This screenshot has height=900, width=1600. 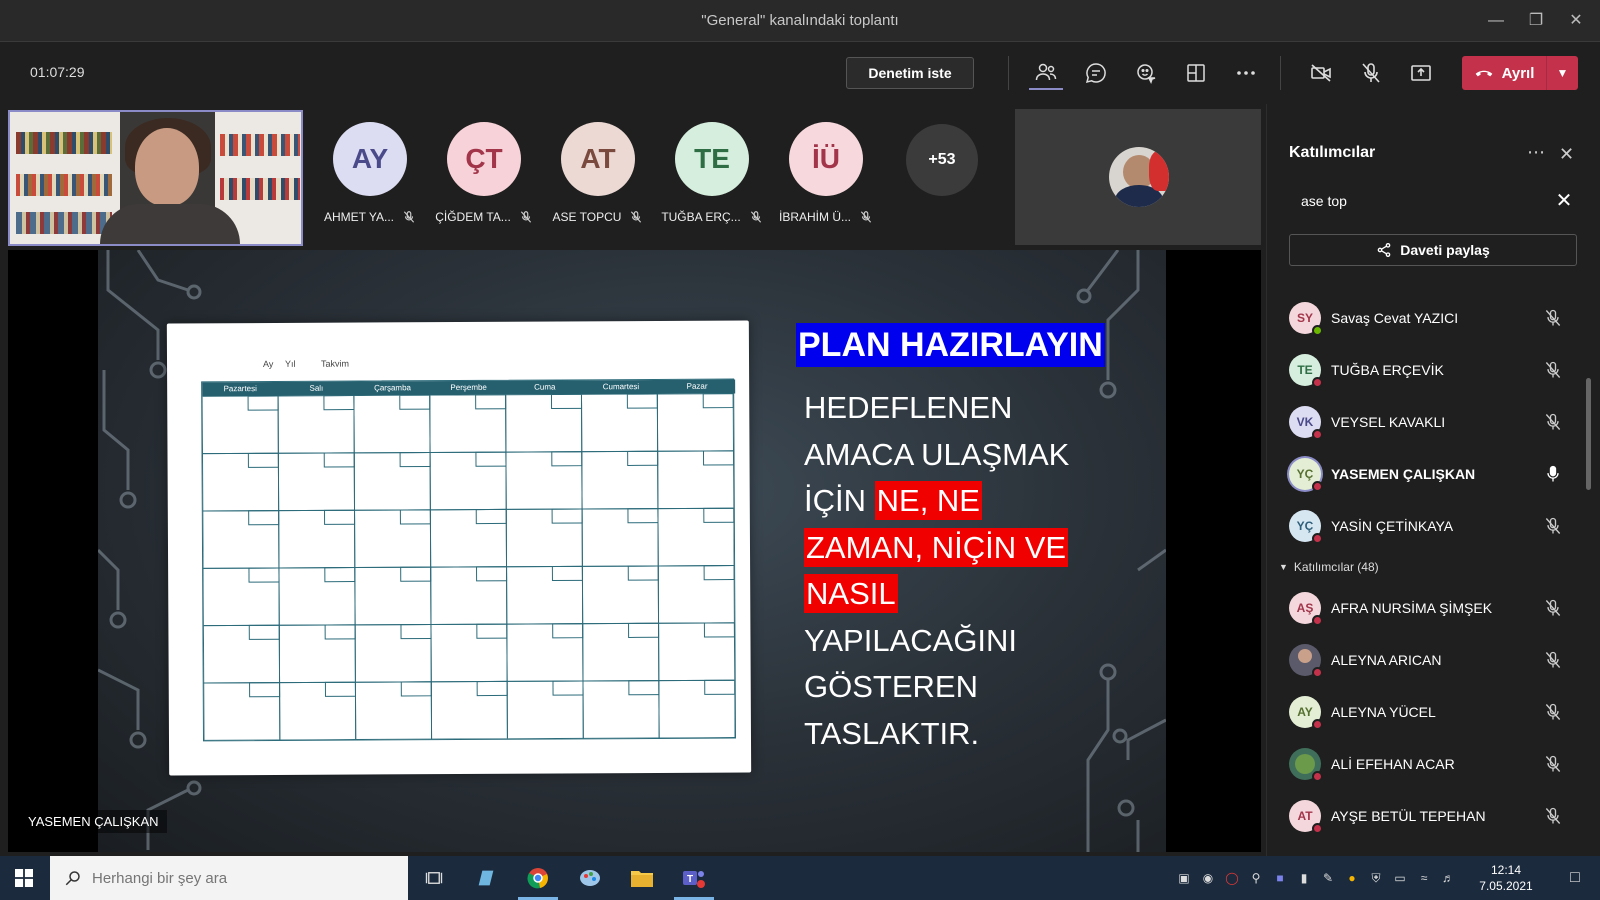 I want to click on microphone-tray-icon: ▮, so click(x=1304, y=878).